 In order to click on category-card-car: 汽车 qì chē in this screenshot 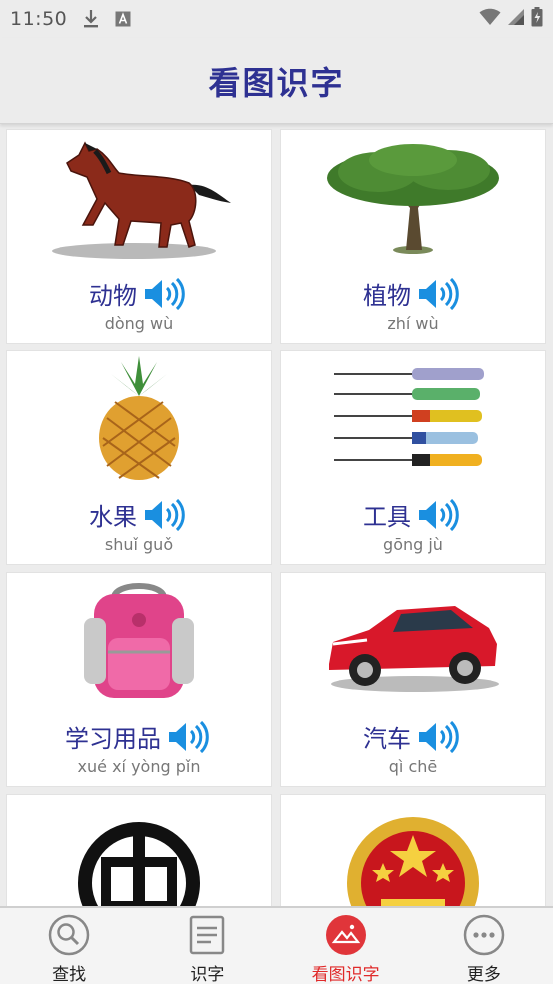, I will do `click(413, 679)`.